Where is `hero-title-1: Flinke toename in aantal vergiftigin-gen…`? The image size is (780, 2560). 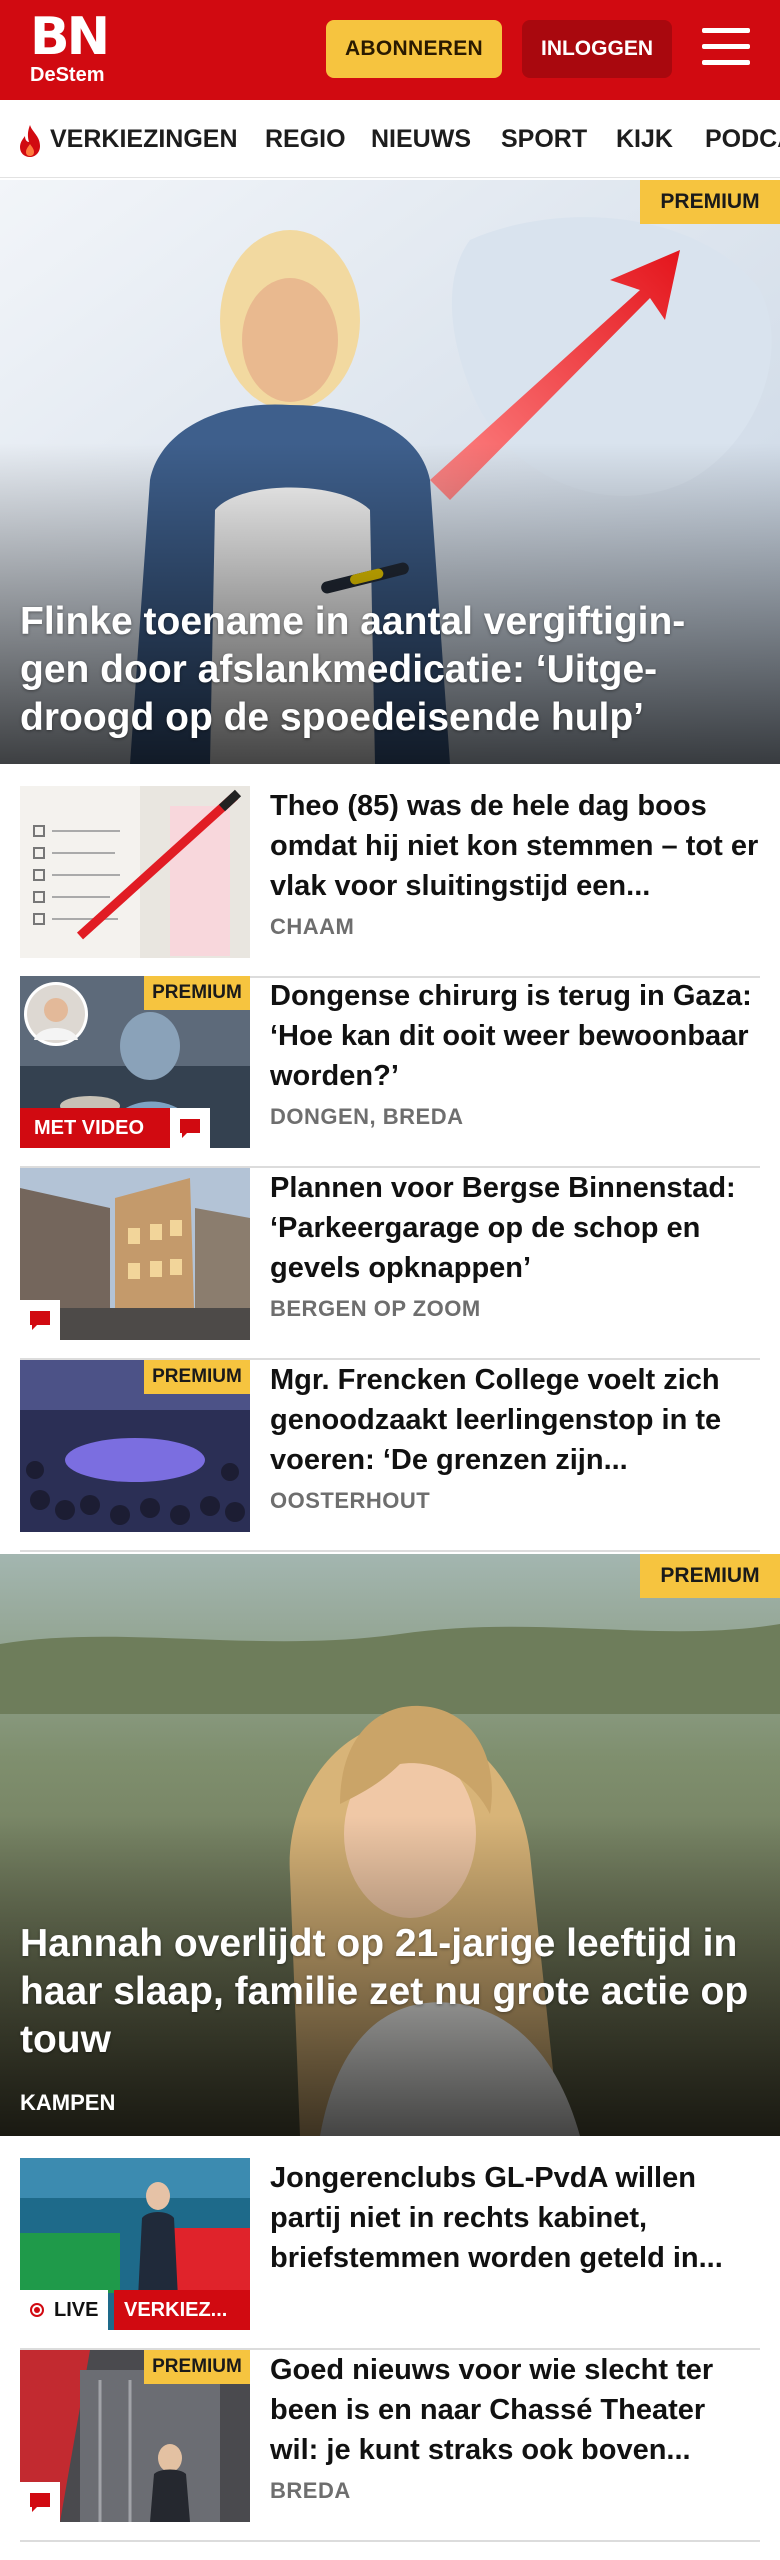 hero-title-1: Flinke toename in aantal vergiftigin-gen… is located at coordinates (385, 670).